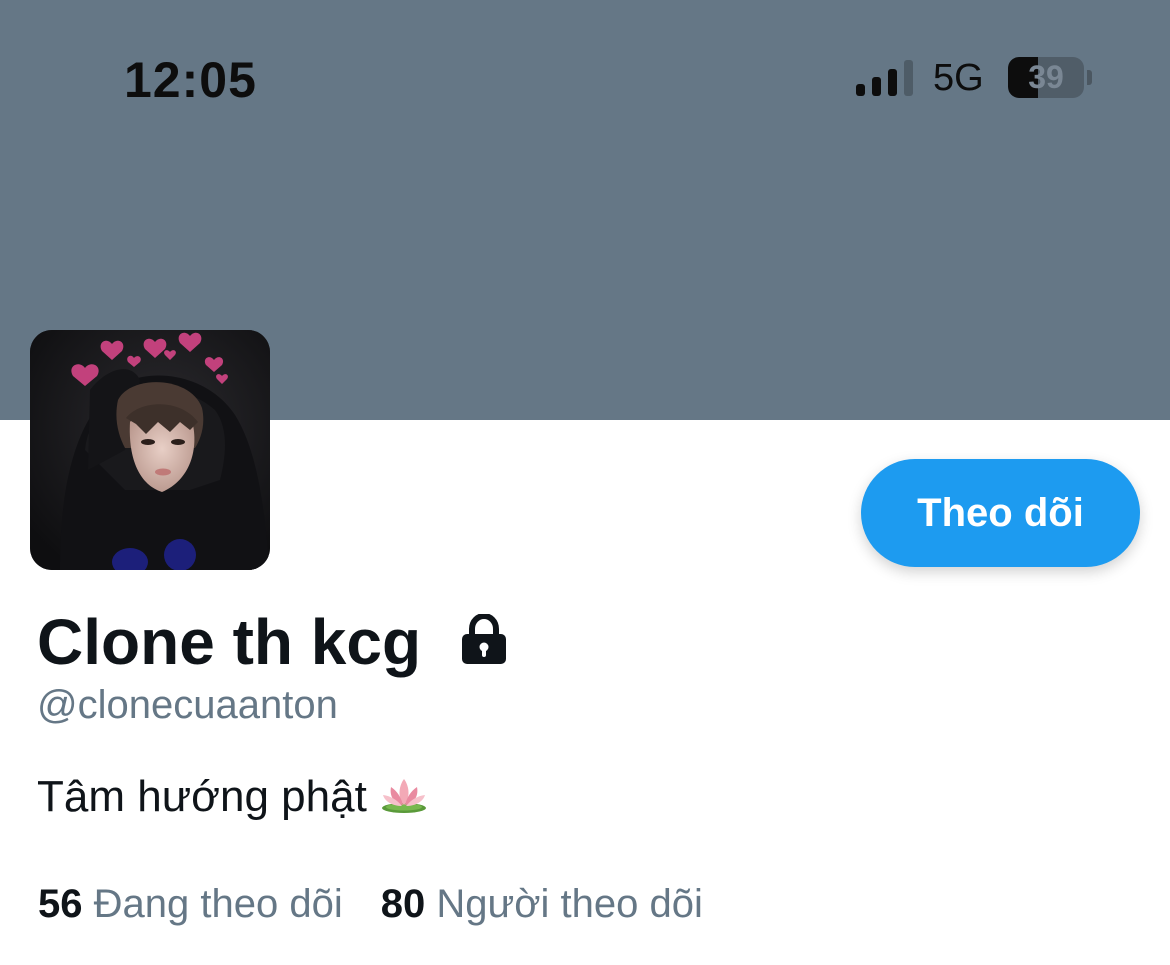  I want to click on lock-icon, so click(484, 639).